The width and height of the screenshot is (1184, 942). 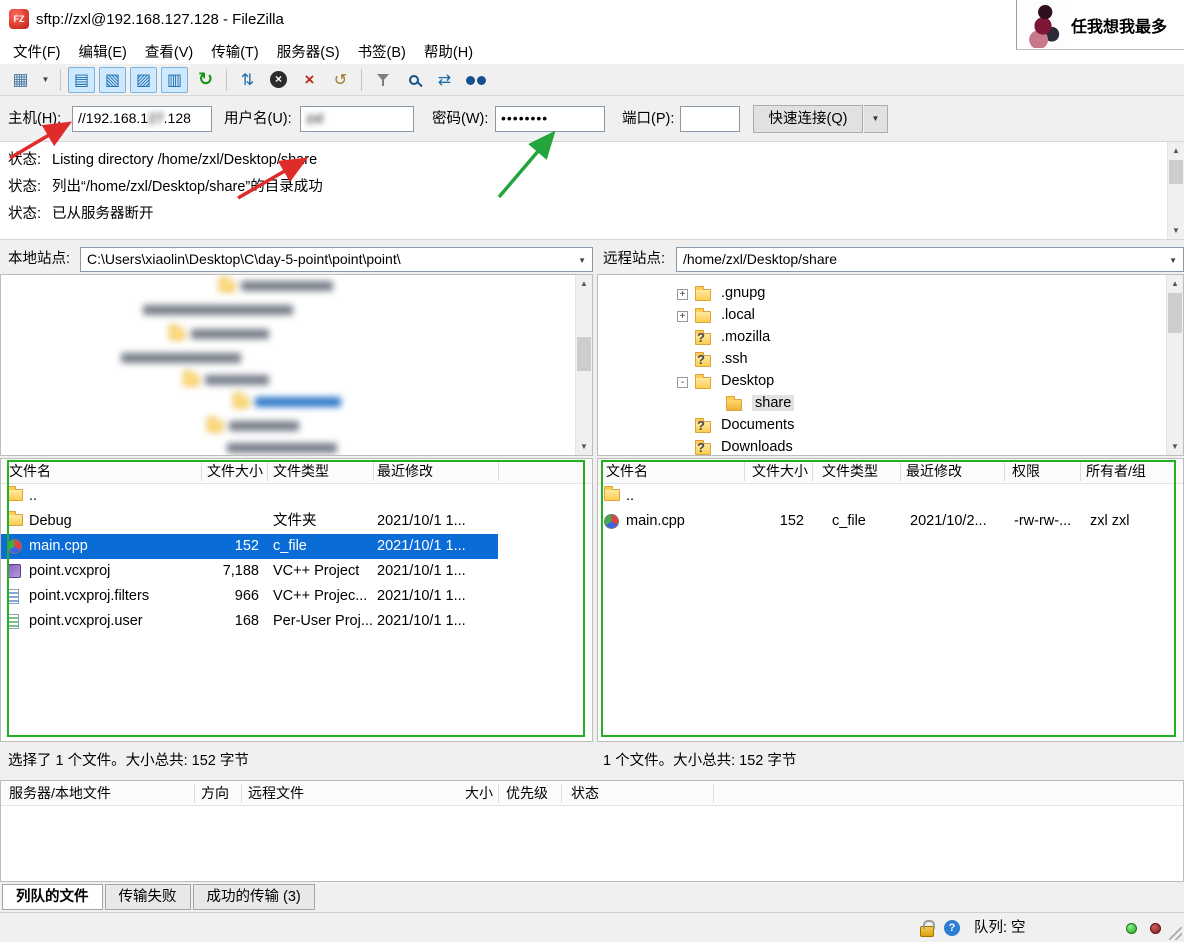 What do you see at coordinates (710, 119) in the screenshot?
I see `port-input` at bounding box center [710, 119].